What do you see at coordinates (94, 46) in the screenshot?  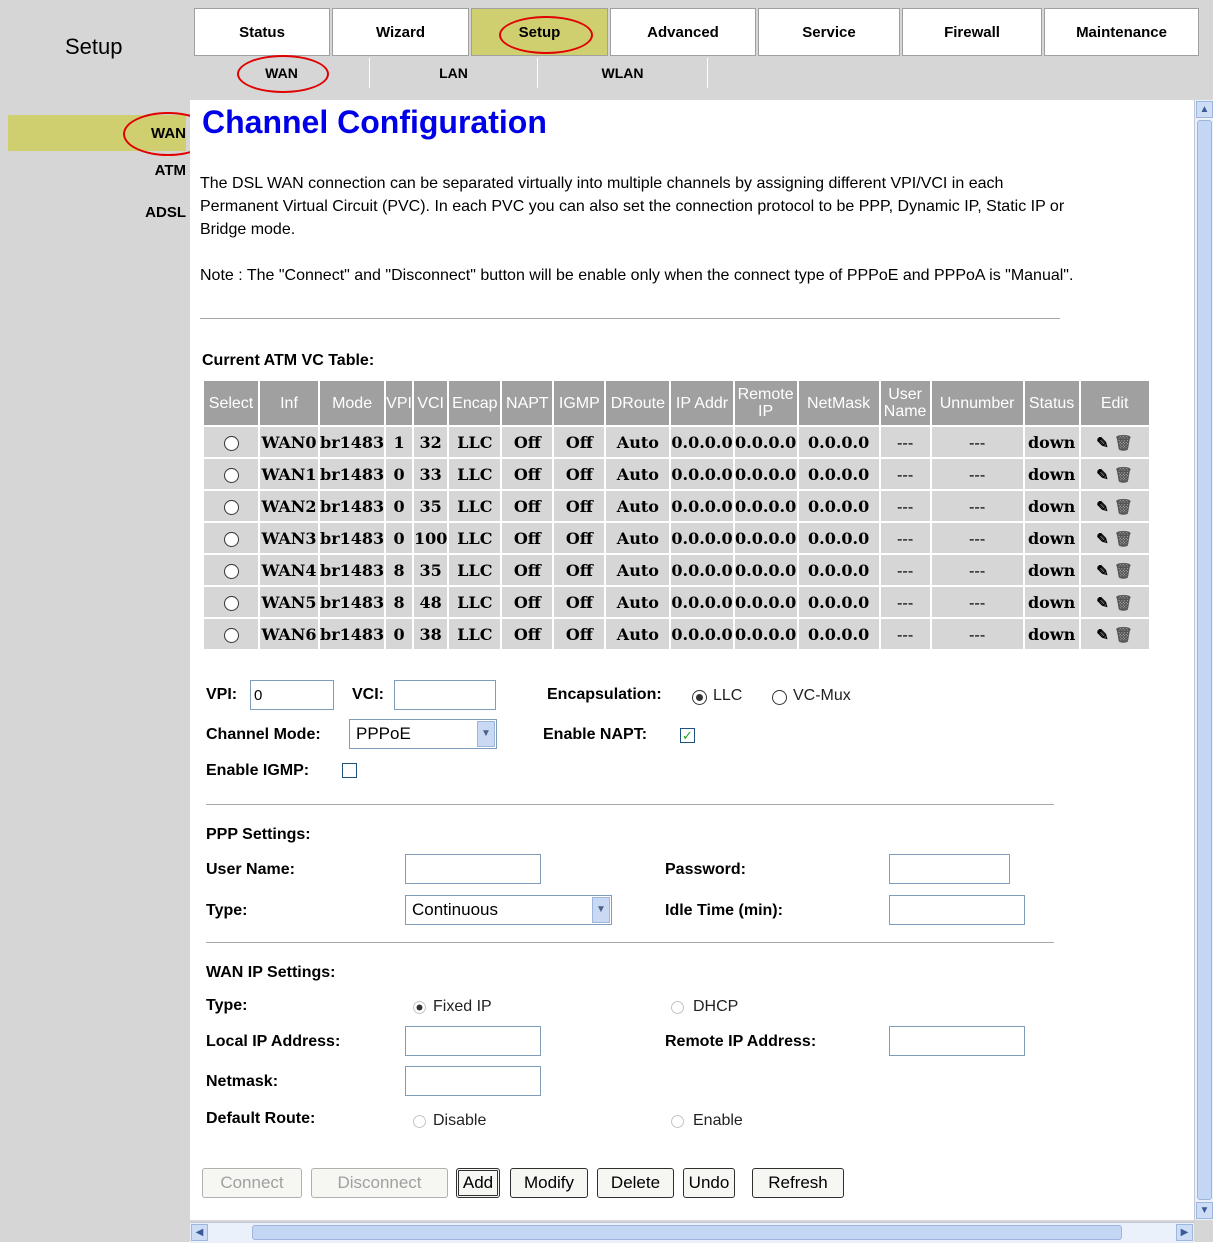 I see `section-title: Setup` at bounding box center [94, 46].